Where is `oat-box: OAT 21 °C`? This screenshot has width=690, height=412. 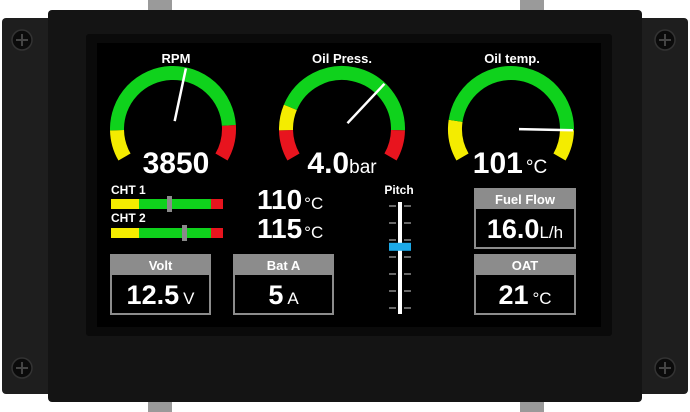 oat-box: OAT 21 °C is located at coordinates (525, 284).